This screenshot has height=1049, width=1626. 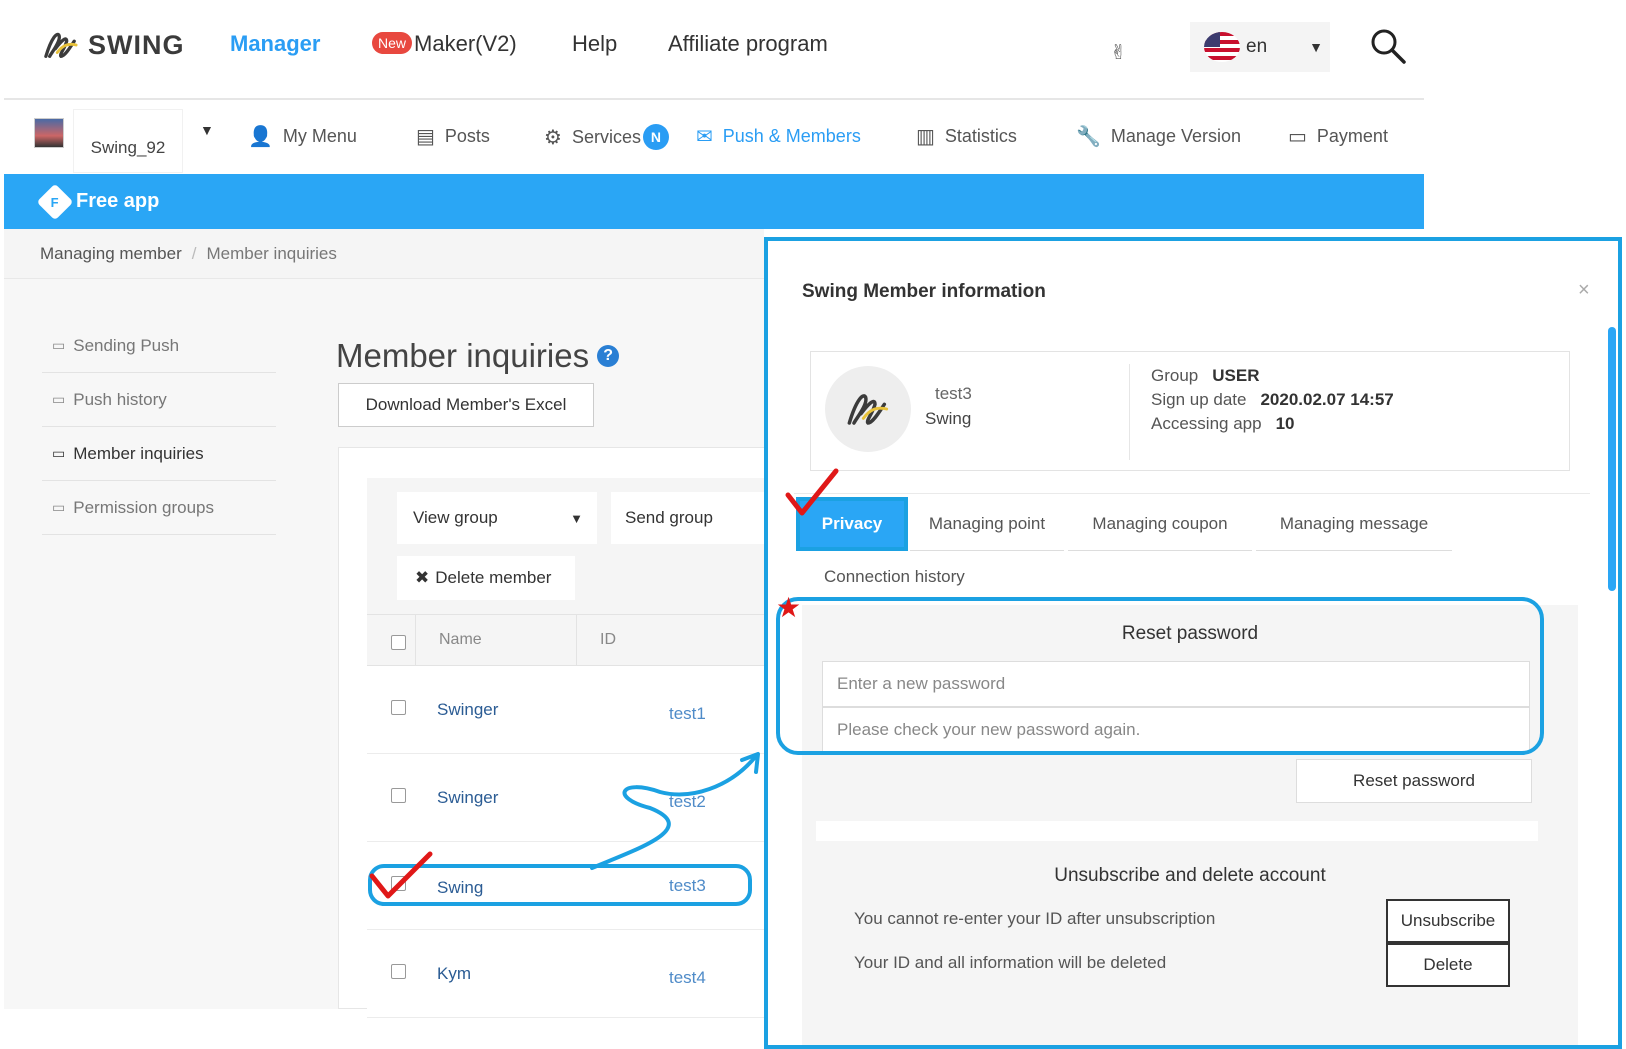 I want to click on subnav-payment: ▭ Payment, so click(x=1338, y=136).